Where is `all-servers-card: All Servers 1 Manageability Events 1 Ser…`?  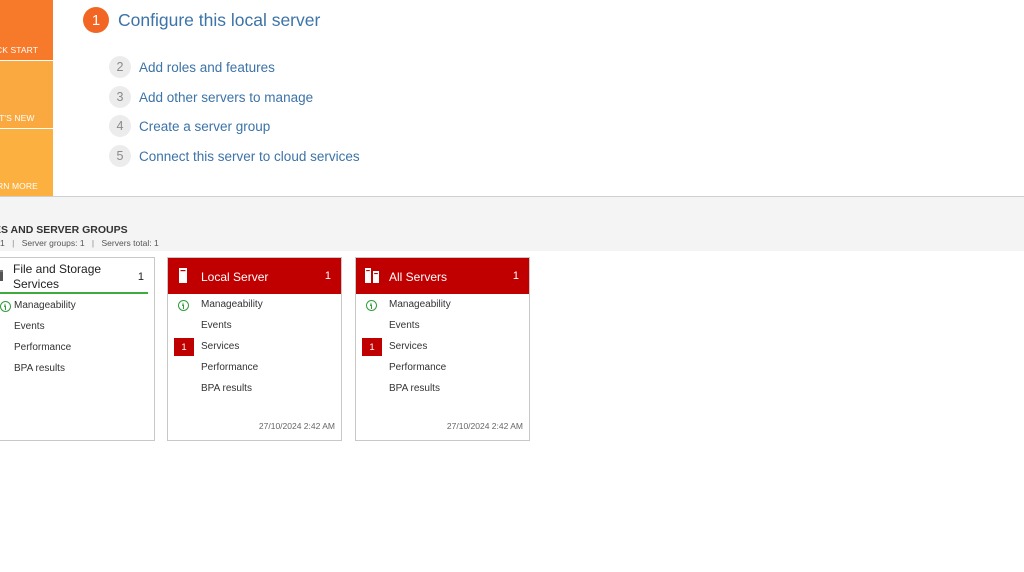 all-servers-card: All Servers 1 Manageability Events 1 Ser… is located at coordinates (442, 349).